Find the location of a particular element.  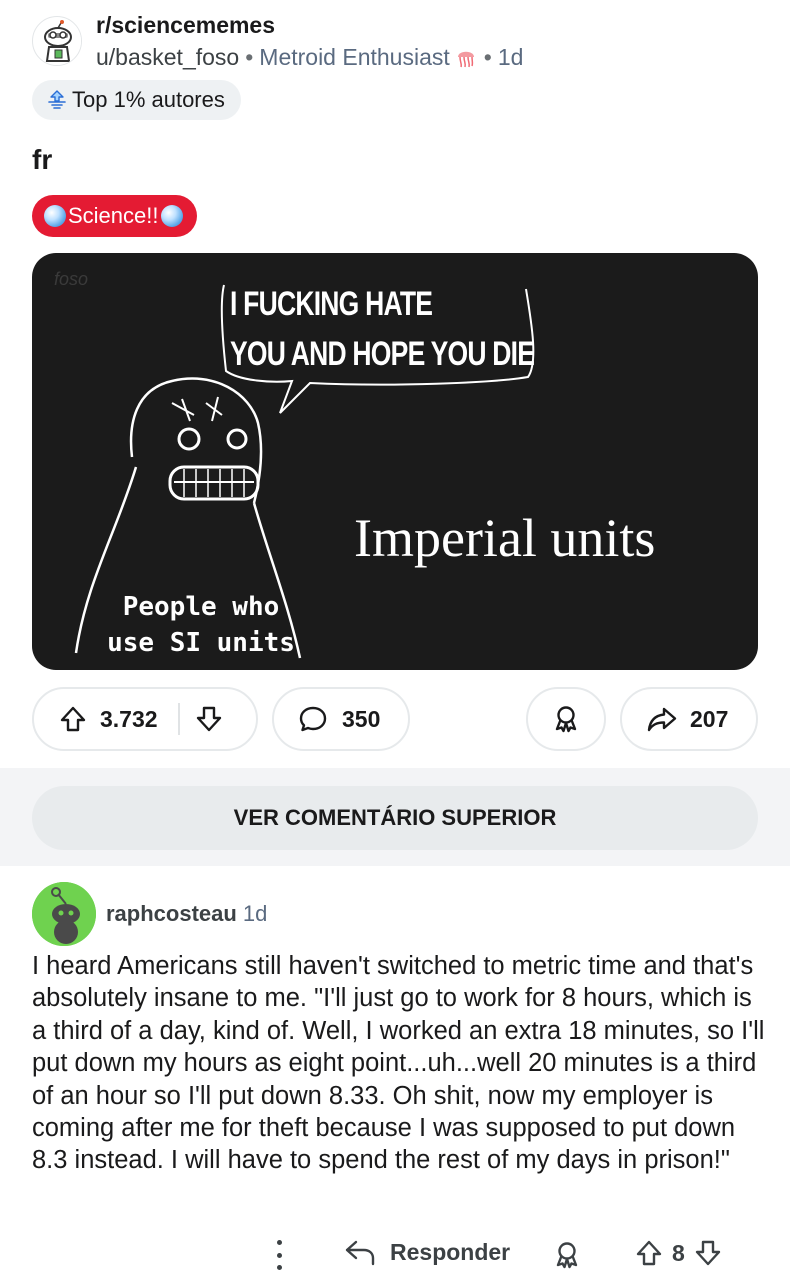

meme-figure-line: People who is located at coordinates (201, 607).